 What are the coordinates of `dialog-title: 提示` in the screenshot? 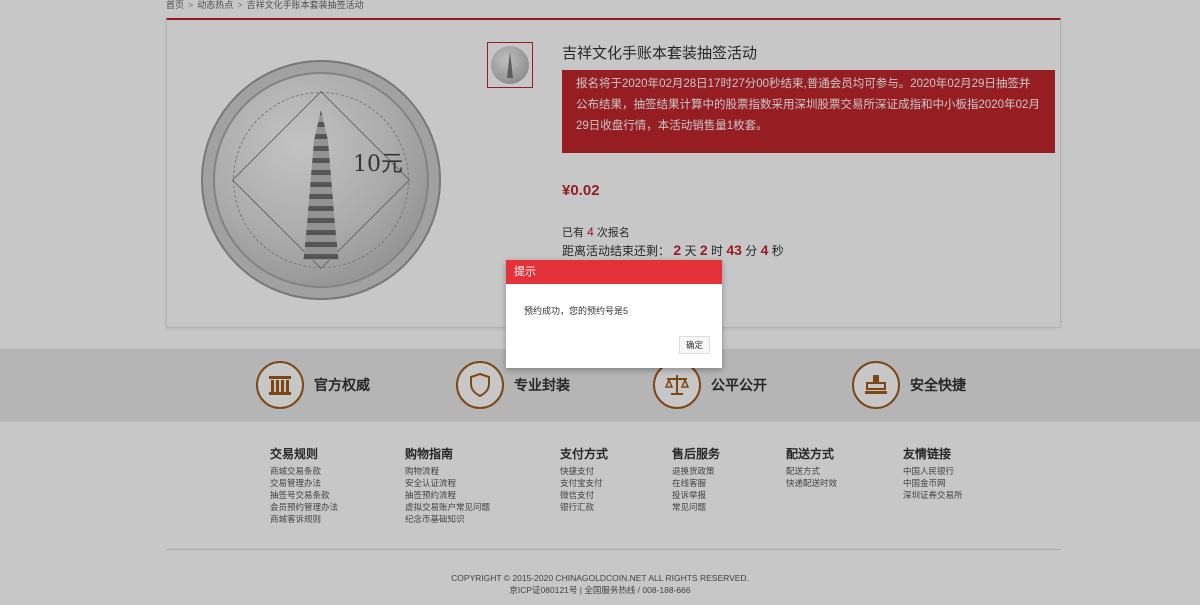 It's located at (614, 272).